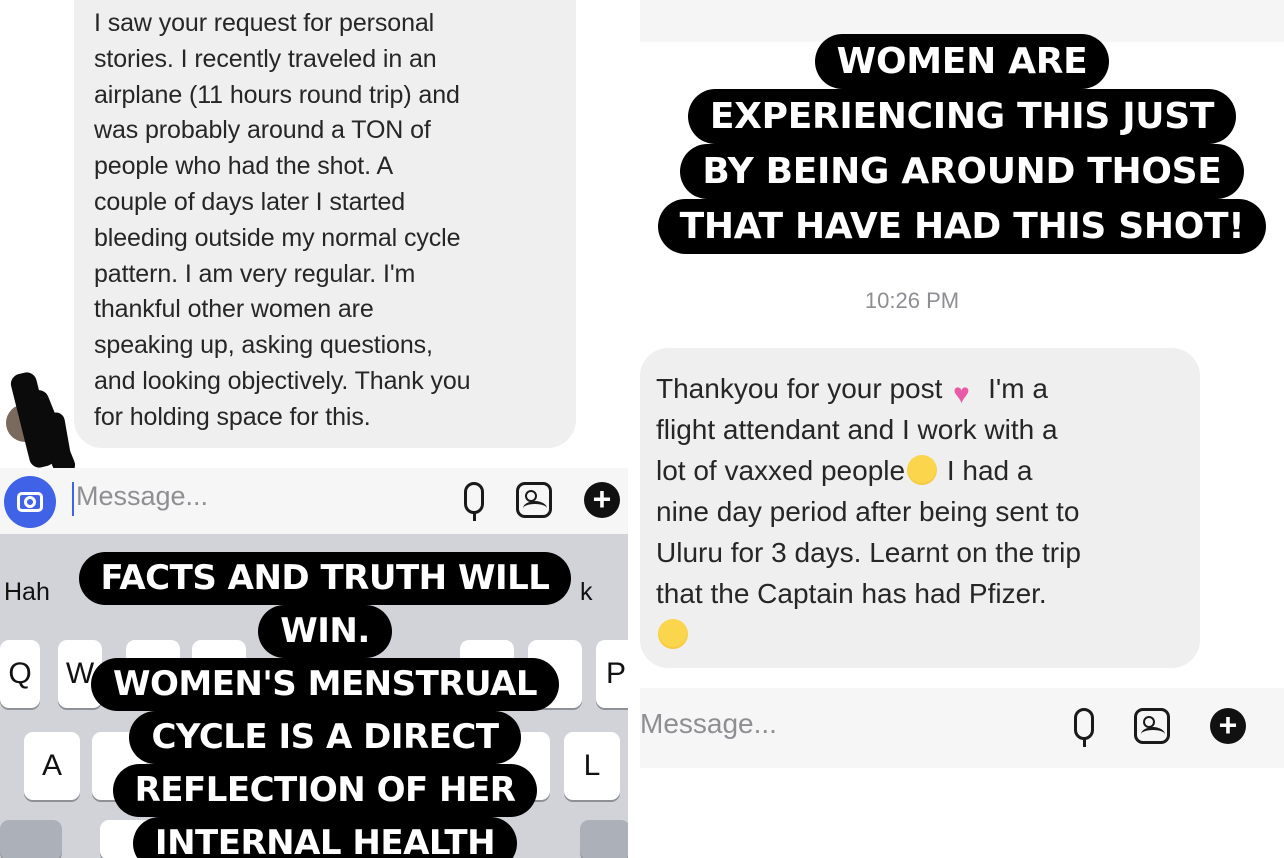 This screenshot has height=858, width=1284. I want to click on story-text-line: WOMEN ARE, so click(962, 61).